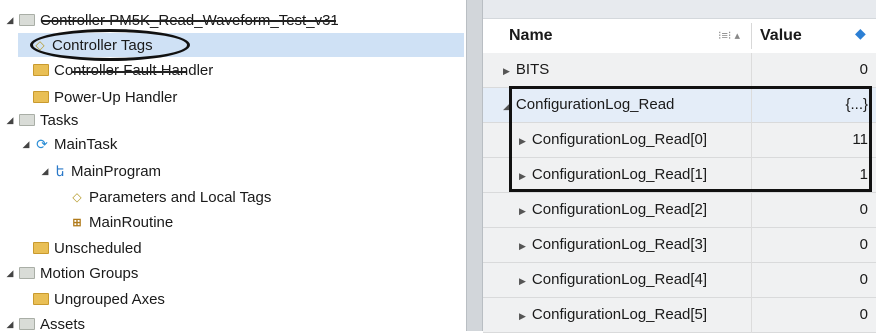  What do you see at coordinates (63, 324) in the screenshot?
I see `tree-item-label: Assets` at bounding box center [63, 324].